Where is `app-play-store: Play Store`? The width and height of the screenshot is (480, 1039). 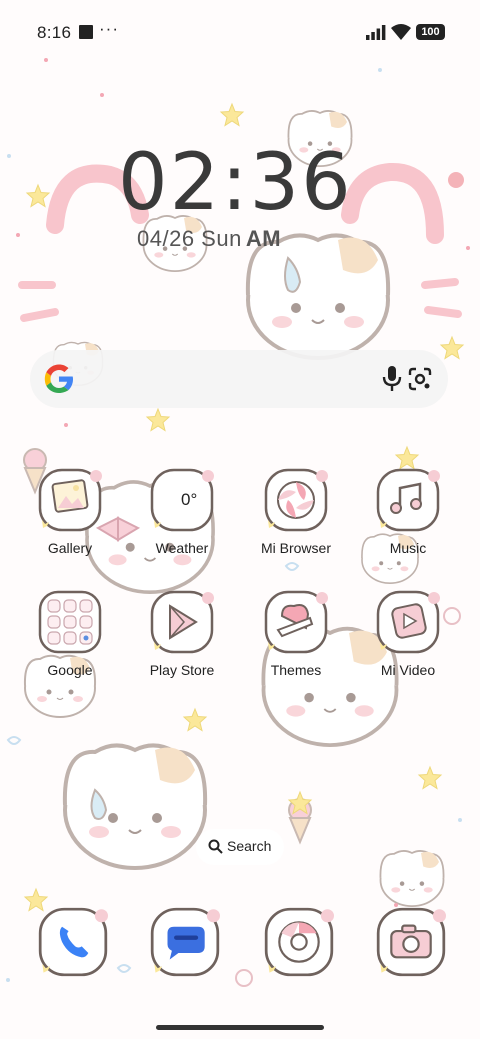 app-play-store: Play Store is located at coordinates (183, 645).